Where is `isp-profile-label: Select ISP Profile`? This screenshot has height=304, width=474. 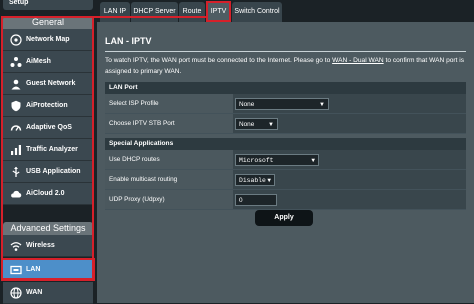 isp-profile-label: Select ISP Profile is located at coordinates (169, 103).